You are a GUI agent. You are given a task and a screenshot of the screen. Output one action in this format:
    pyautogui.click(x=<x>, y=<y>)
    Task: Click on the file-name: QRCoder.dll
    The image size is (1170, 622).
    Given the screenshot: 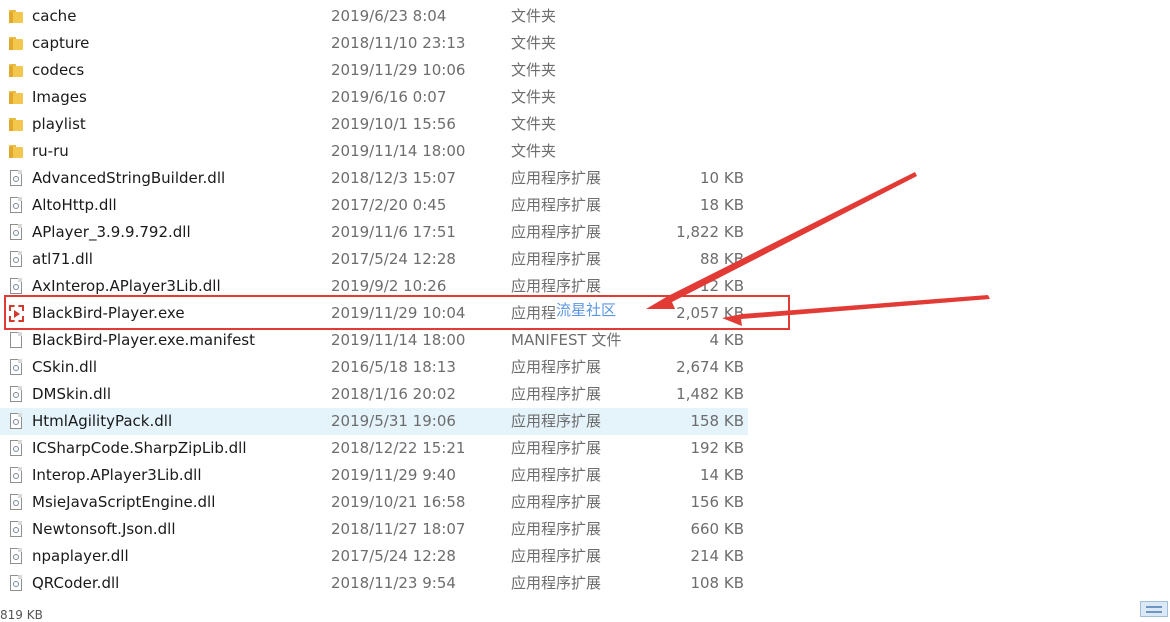 What is the action you would take?
    pyautogui.click(x=76, y=583)
    